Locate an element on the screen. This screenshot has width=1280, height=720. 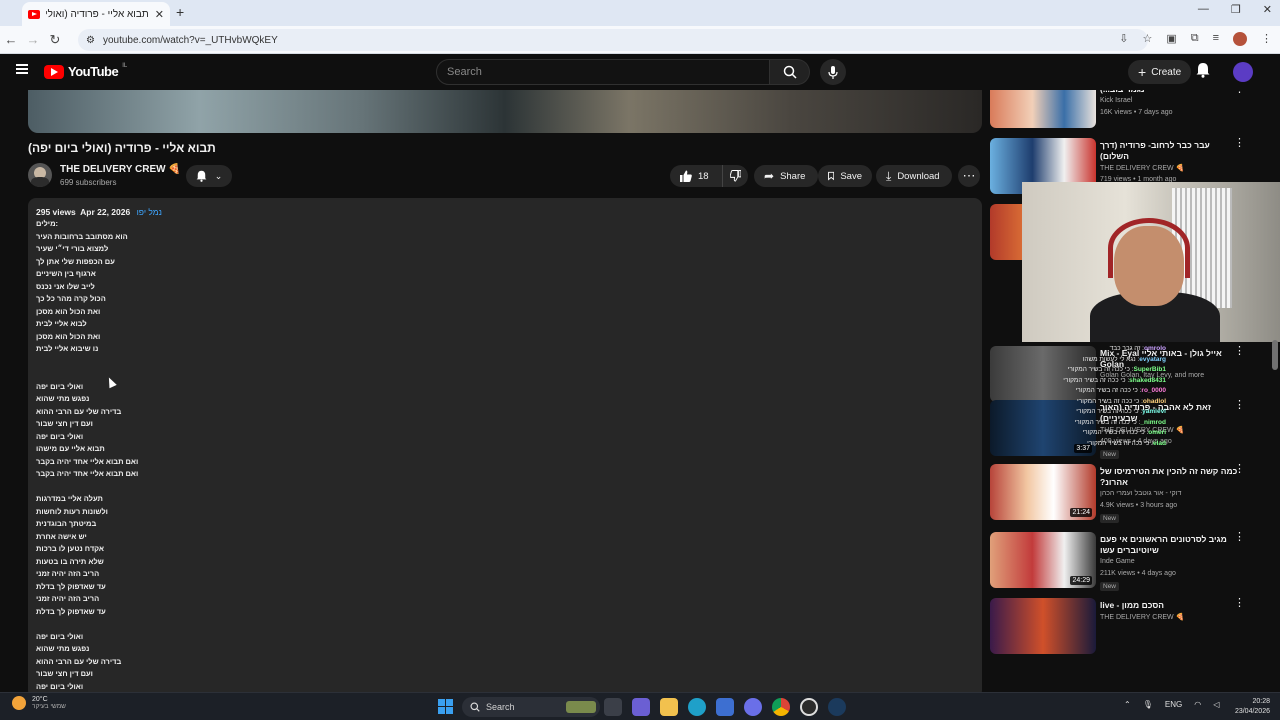
teams-icon is located at coordinates (641, 707).